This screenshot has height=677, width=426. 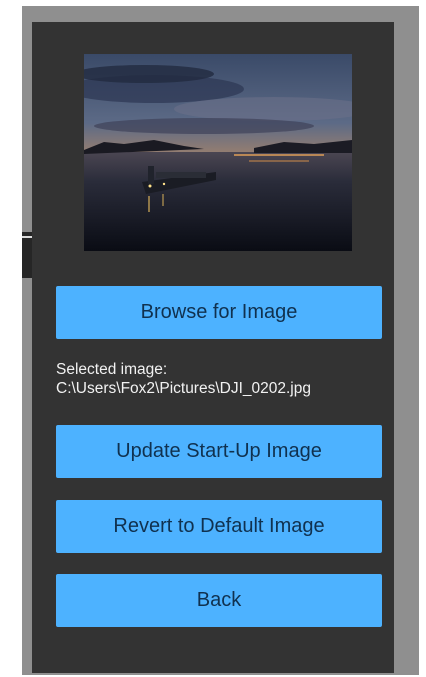 I want to click on selected-image-label: Selected image:, so click(x=112, y=369).